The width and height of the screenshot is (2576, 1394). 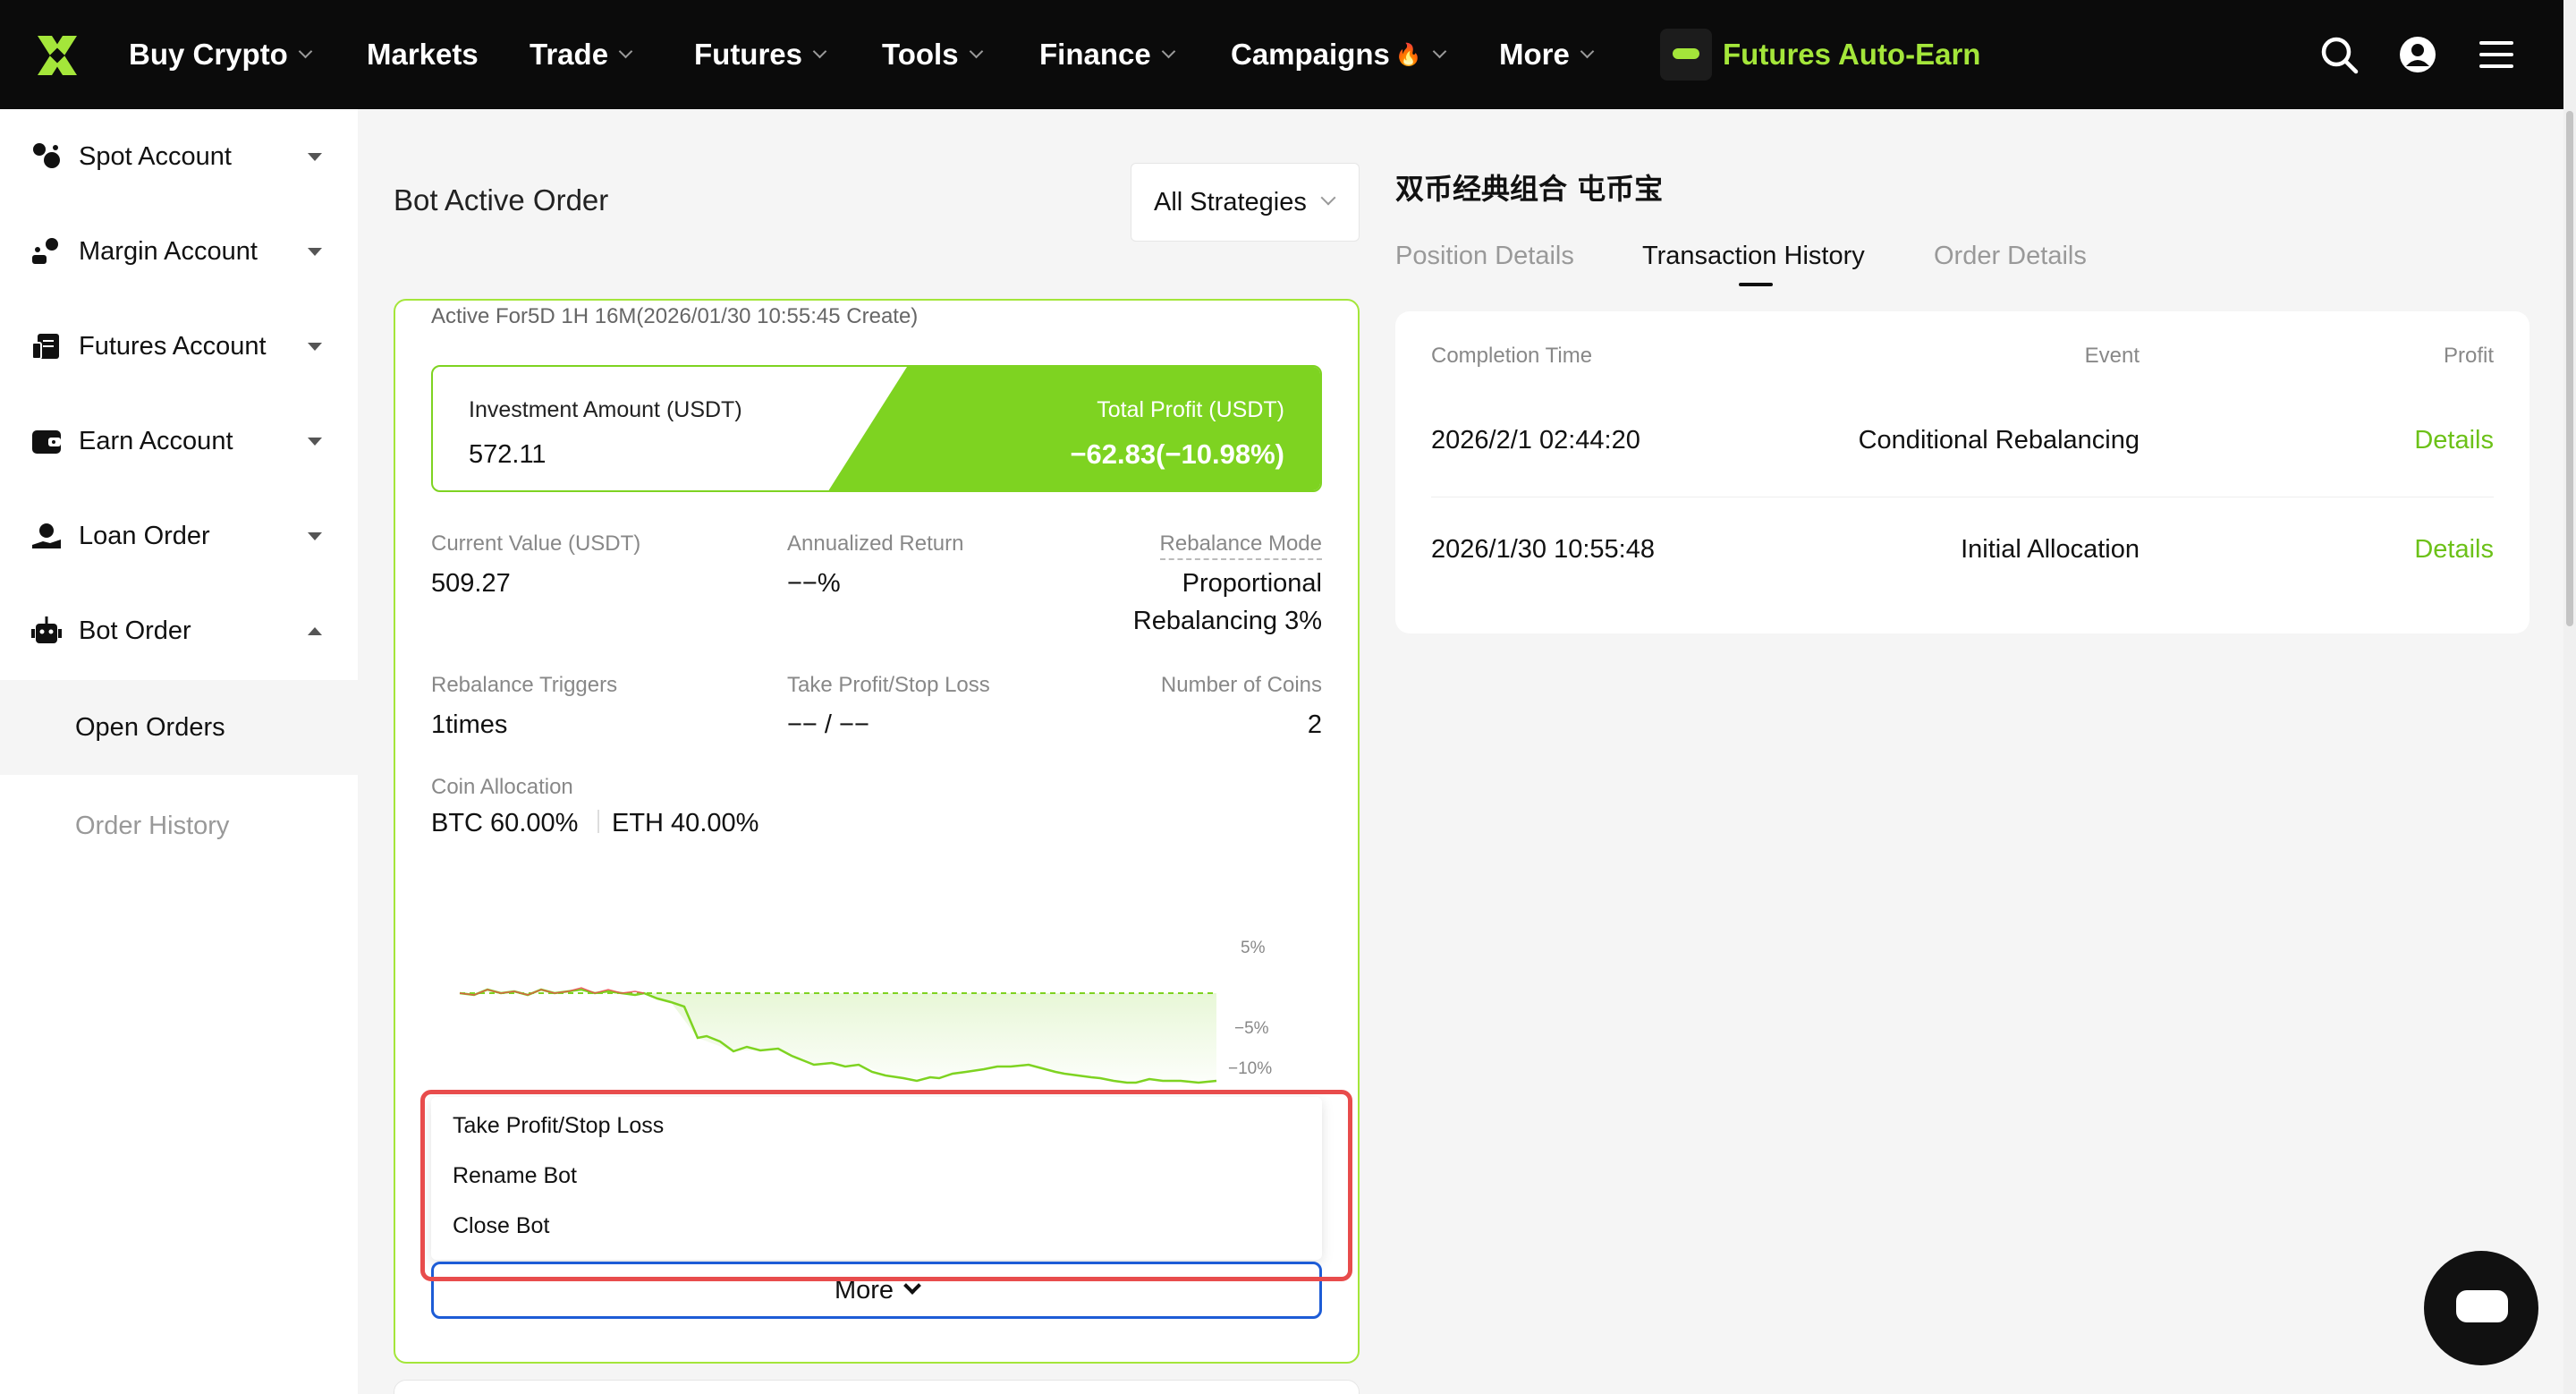 I want to click on nav-trade: Trade, so click(x=581, y=54).